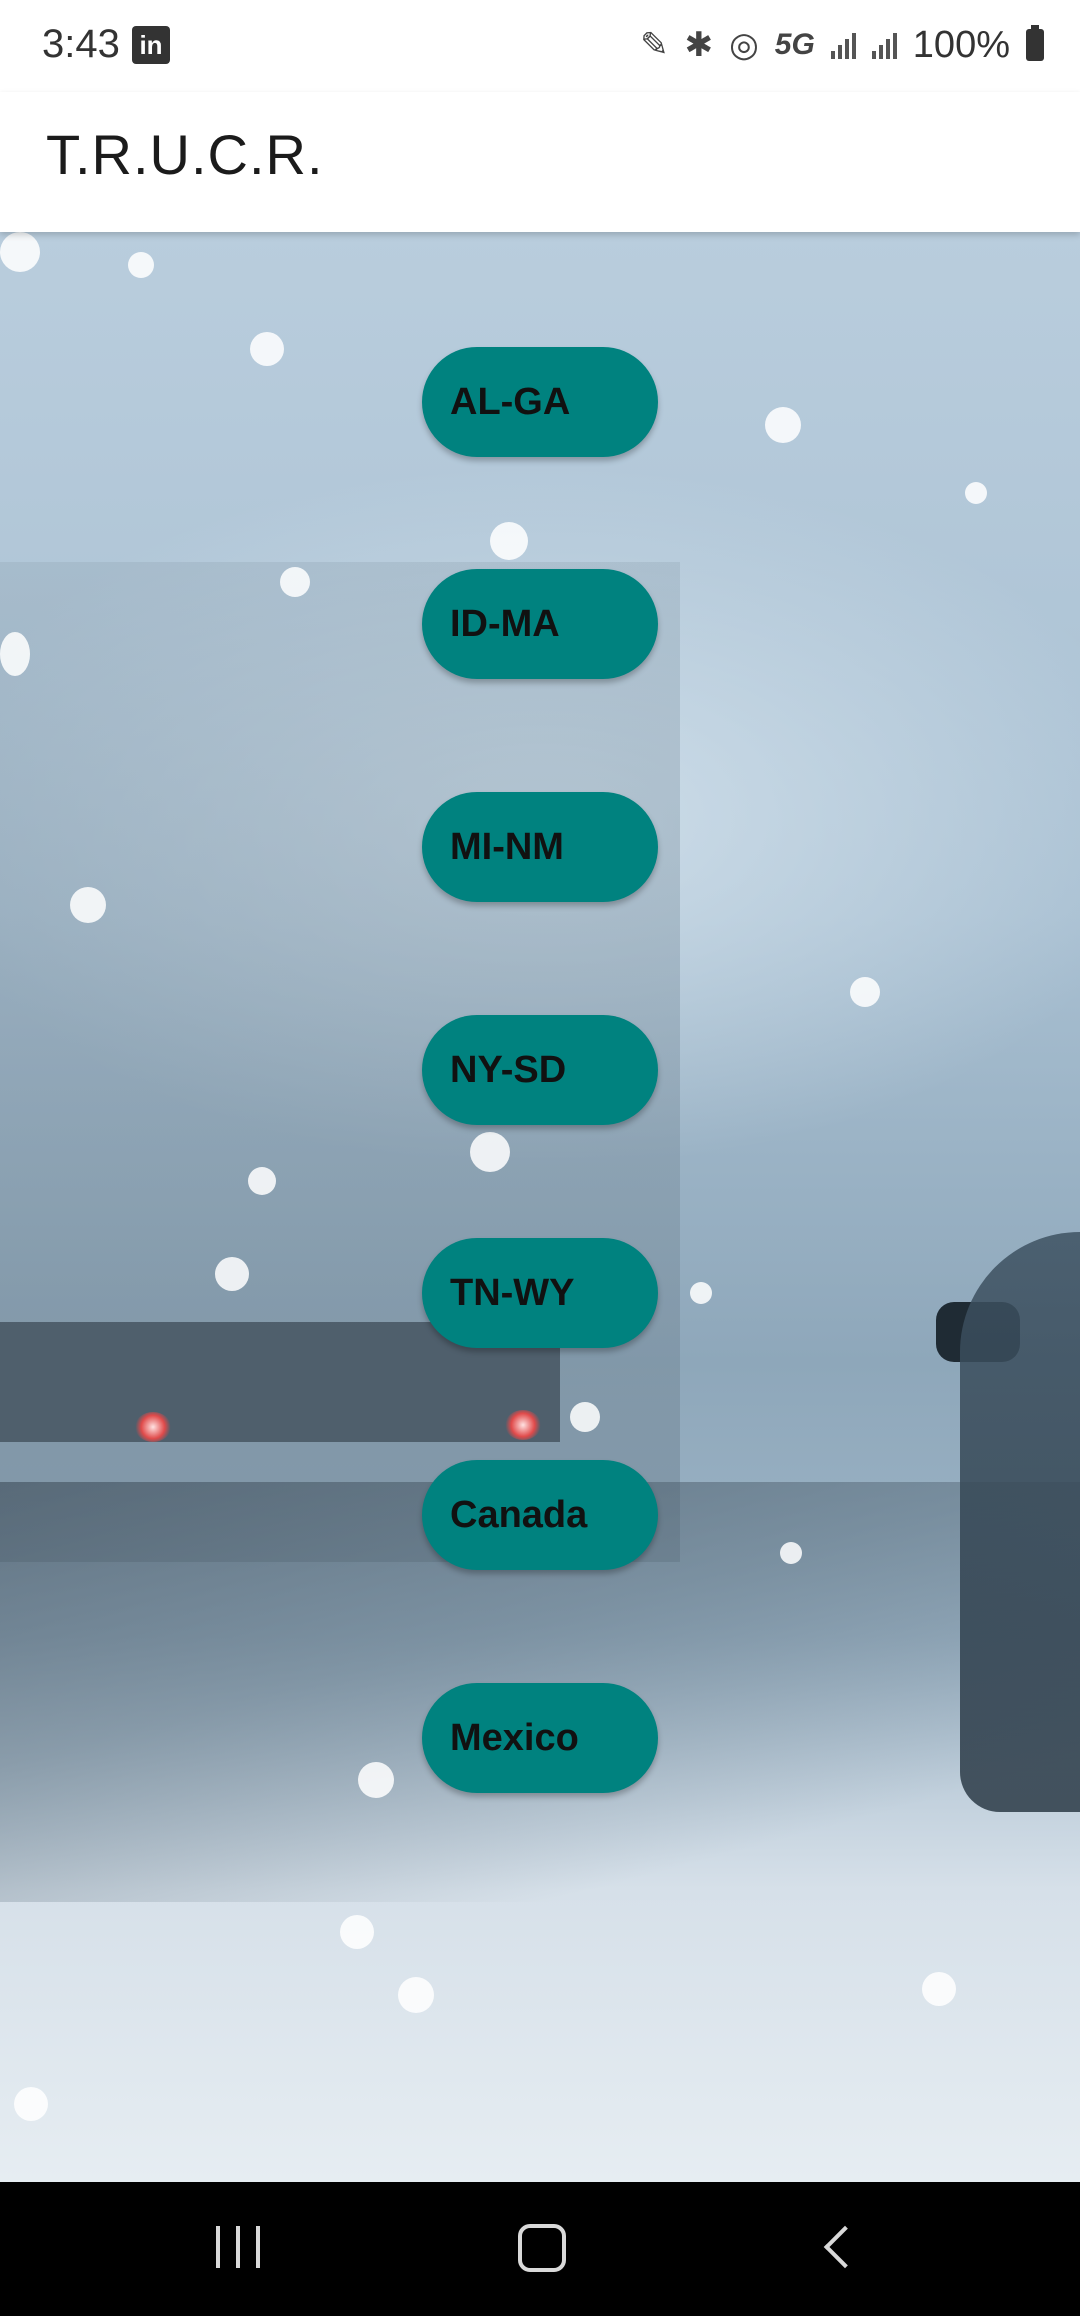  What do you see at coordinates (540, 1738) in the screenshot?
I see `button-mexico: Mexico` at bounding box center [540, 1738].